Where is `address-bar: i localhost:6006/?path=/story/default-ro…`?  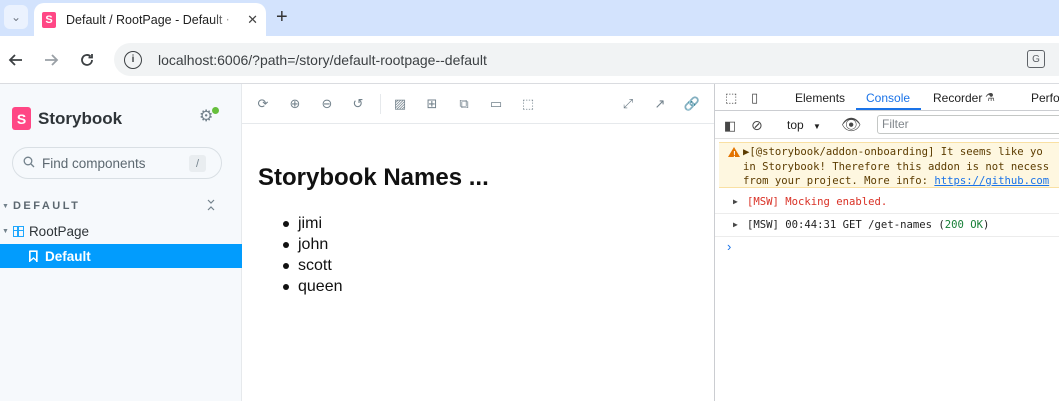
address-bar: i localhost:6006/?path=/story/default-ro… is located at coordinates (586, 59).